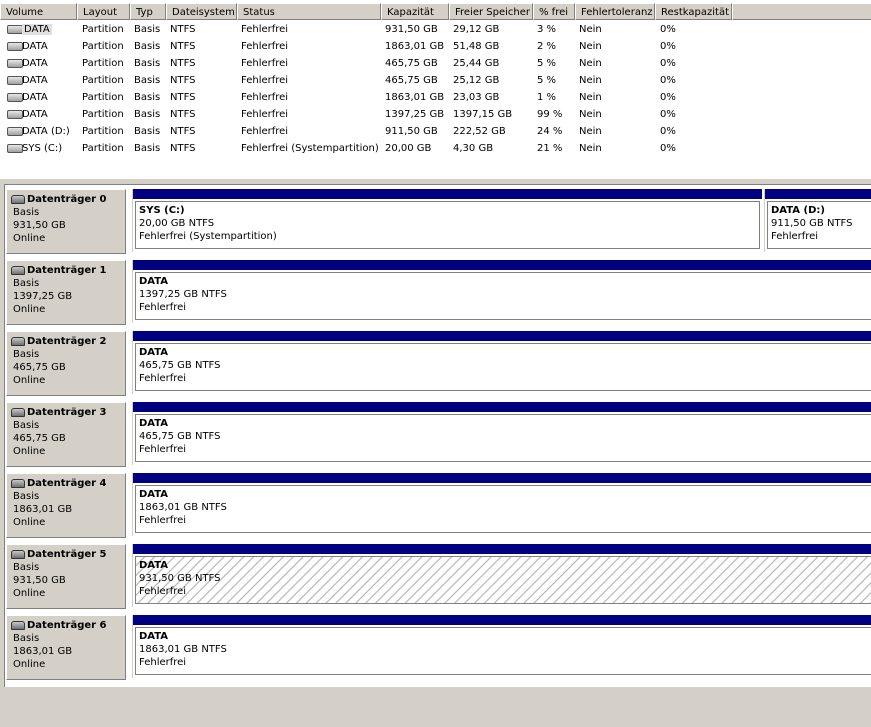 This screenshot has width=871, height=727. What do you see at coordinates (615, 11) in the screenshot?
I see `column-header-fehlertoleranz: Fehlertoleranz` at bounding box center [615, 11].